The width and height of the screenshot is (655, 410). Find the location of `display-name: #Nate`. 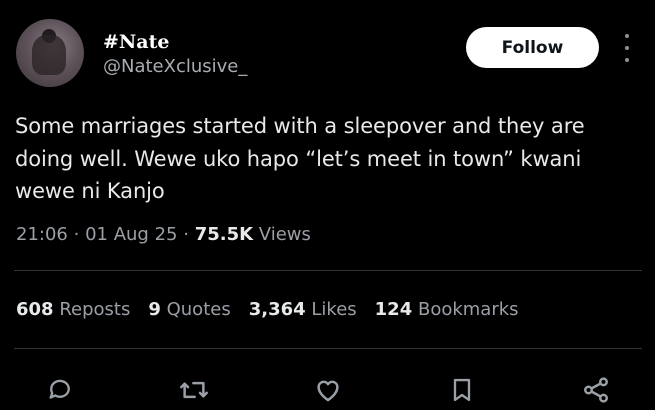

display-name: #Nate is located at coordinates (136, 42).